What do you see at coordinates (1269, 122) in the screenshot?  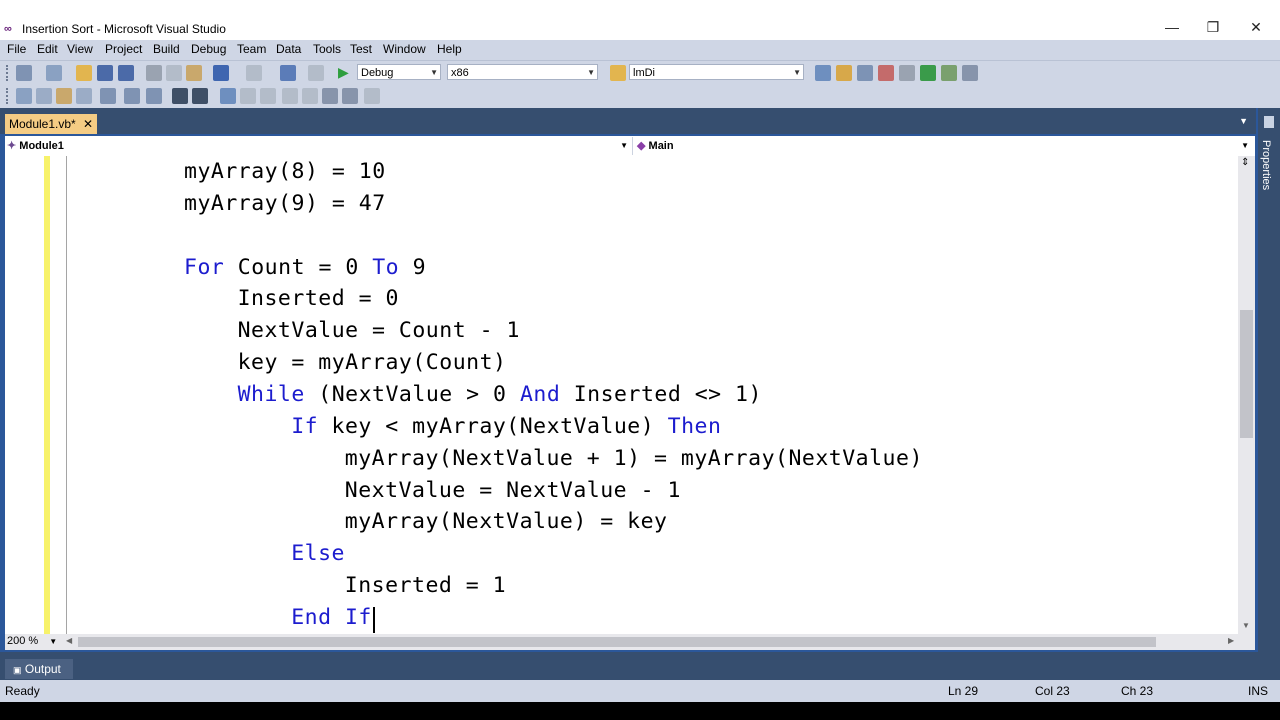 I see `properties-icon` at bounding box center [1269, 122].